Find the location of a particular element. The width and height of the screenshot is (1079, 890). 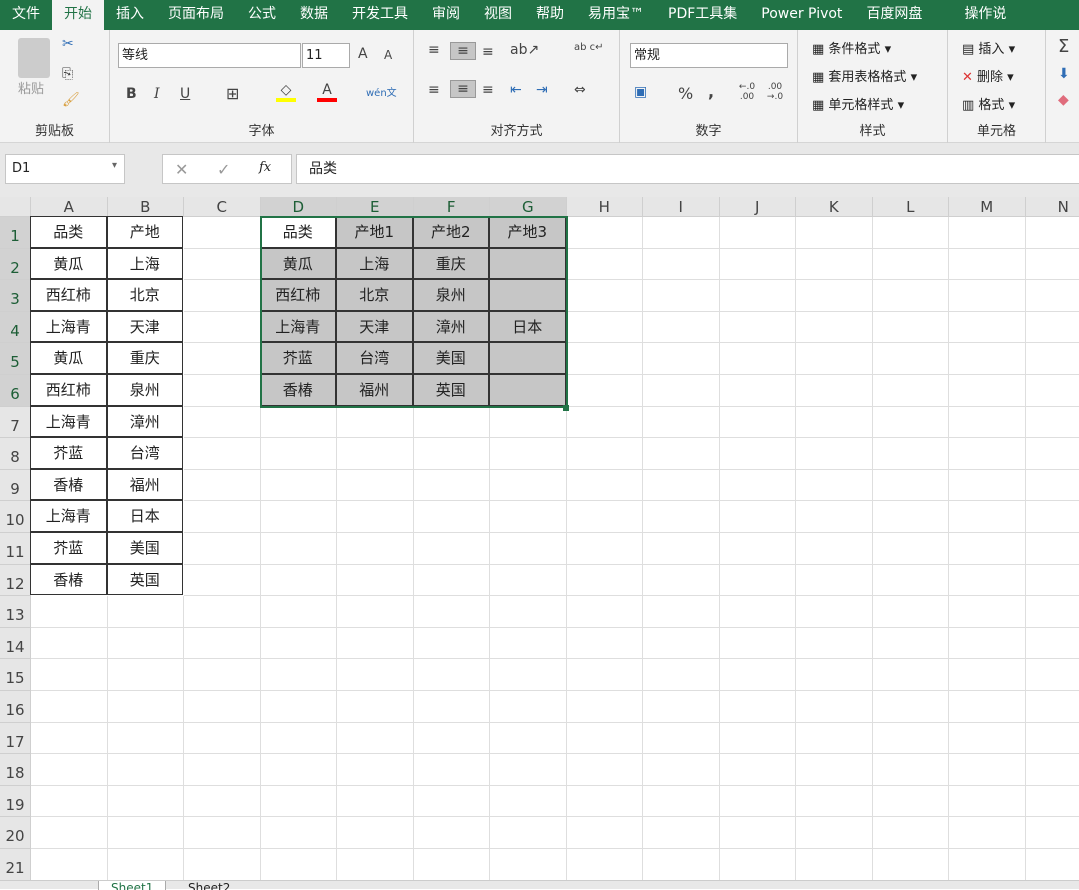

cell-M14 is located at coordinates (987, 644).